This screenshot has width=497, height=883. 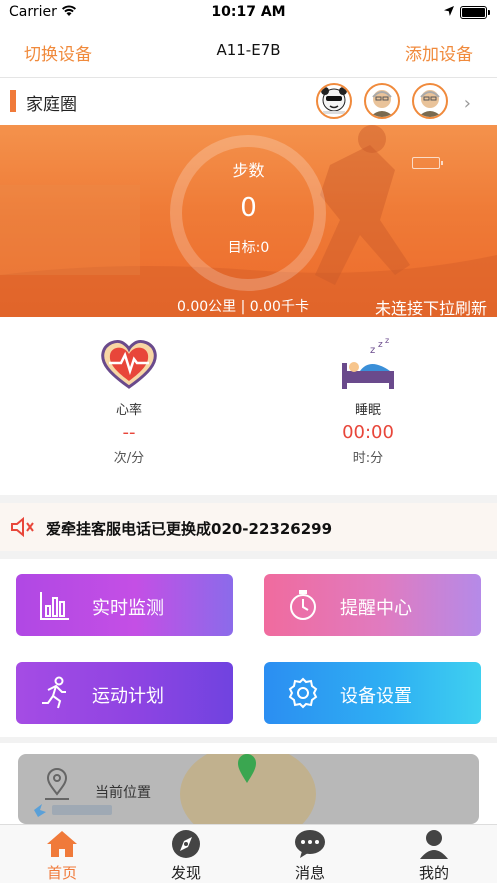 I want to click on announcement-bar: 爱牵挂客服电话已更换成020-22326299, so click(x=248, y=527).